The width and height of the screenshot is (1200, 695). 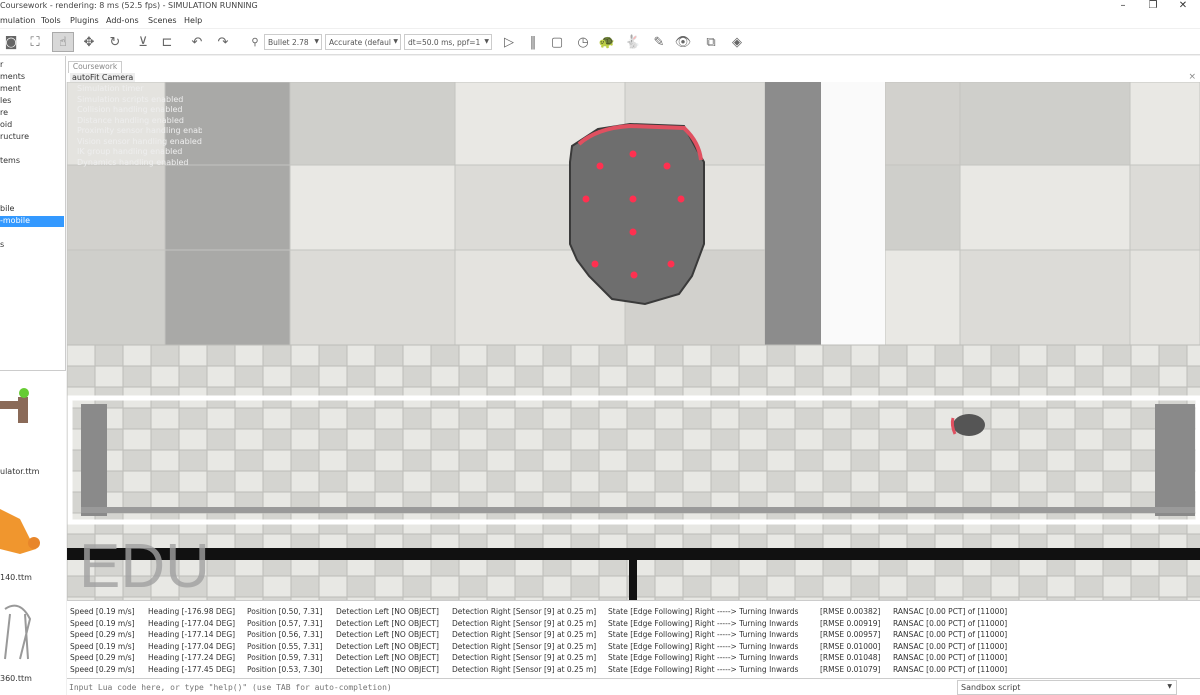 What do you see at coordinates (167, 42) in the screenshot?
I see `transfer-dna-icon: ⊏` at bounding box center [167, 42].